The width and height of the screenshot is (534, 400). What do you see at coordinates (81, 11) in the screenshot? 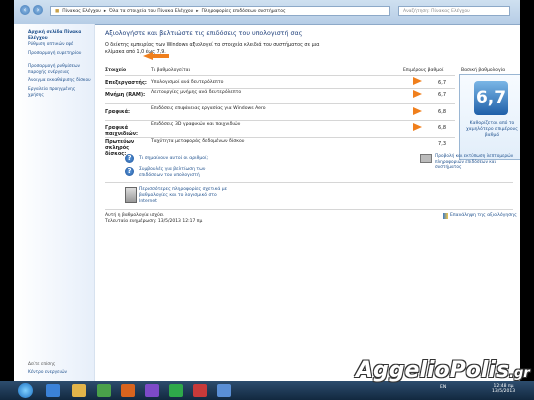
I see `breadcrumb-item: Πίνακας Ελέγχου` at bounding box center [81, 11].